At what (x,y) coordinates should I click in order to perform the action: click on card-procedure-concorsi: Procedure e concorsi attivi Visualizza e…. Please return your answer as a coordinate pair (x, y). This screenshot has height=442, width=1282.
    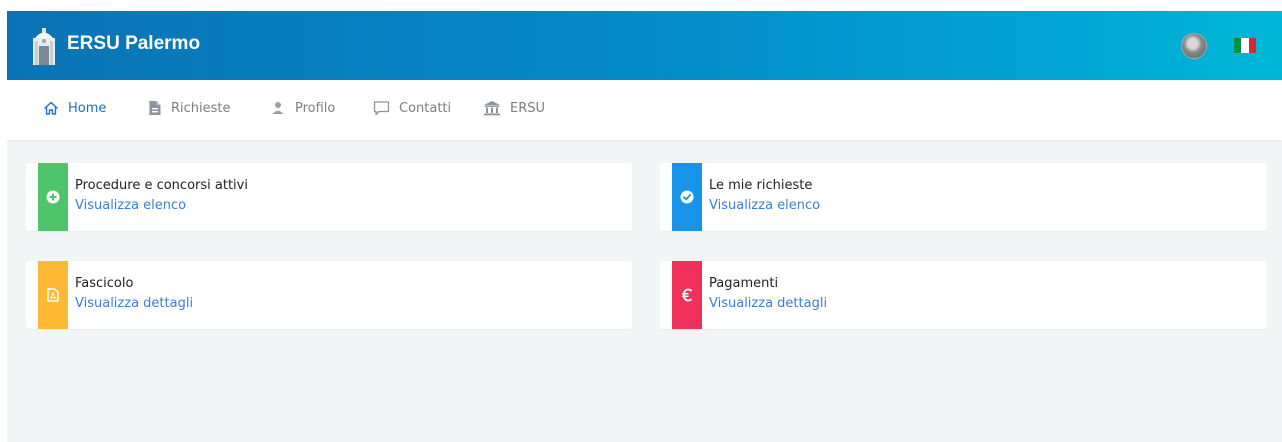
    Looking at the image, I should click on (329, 197).